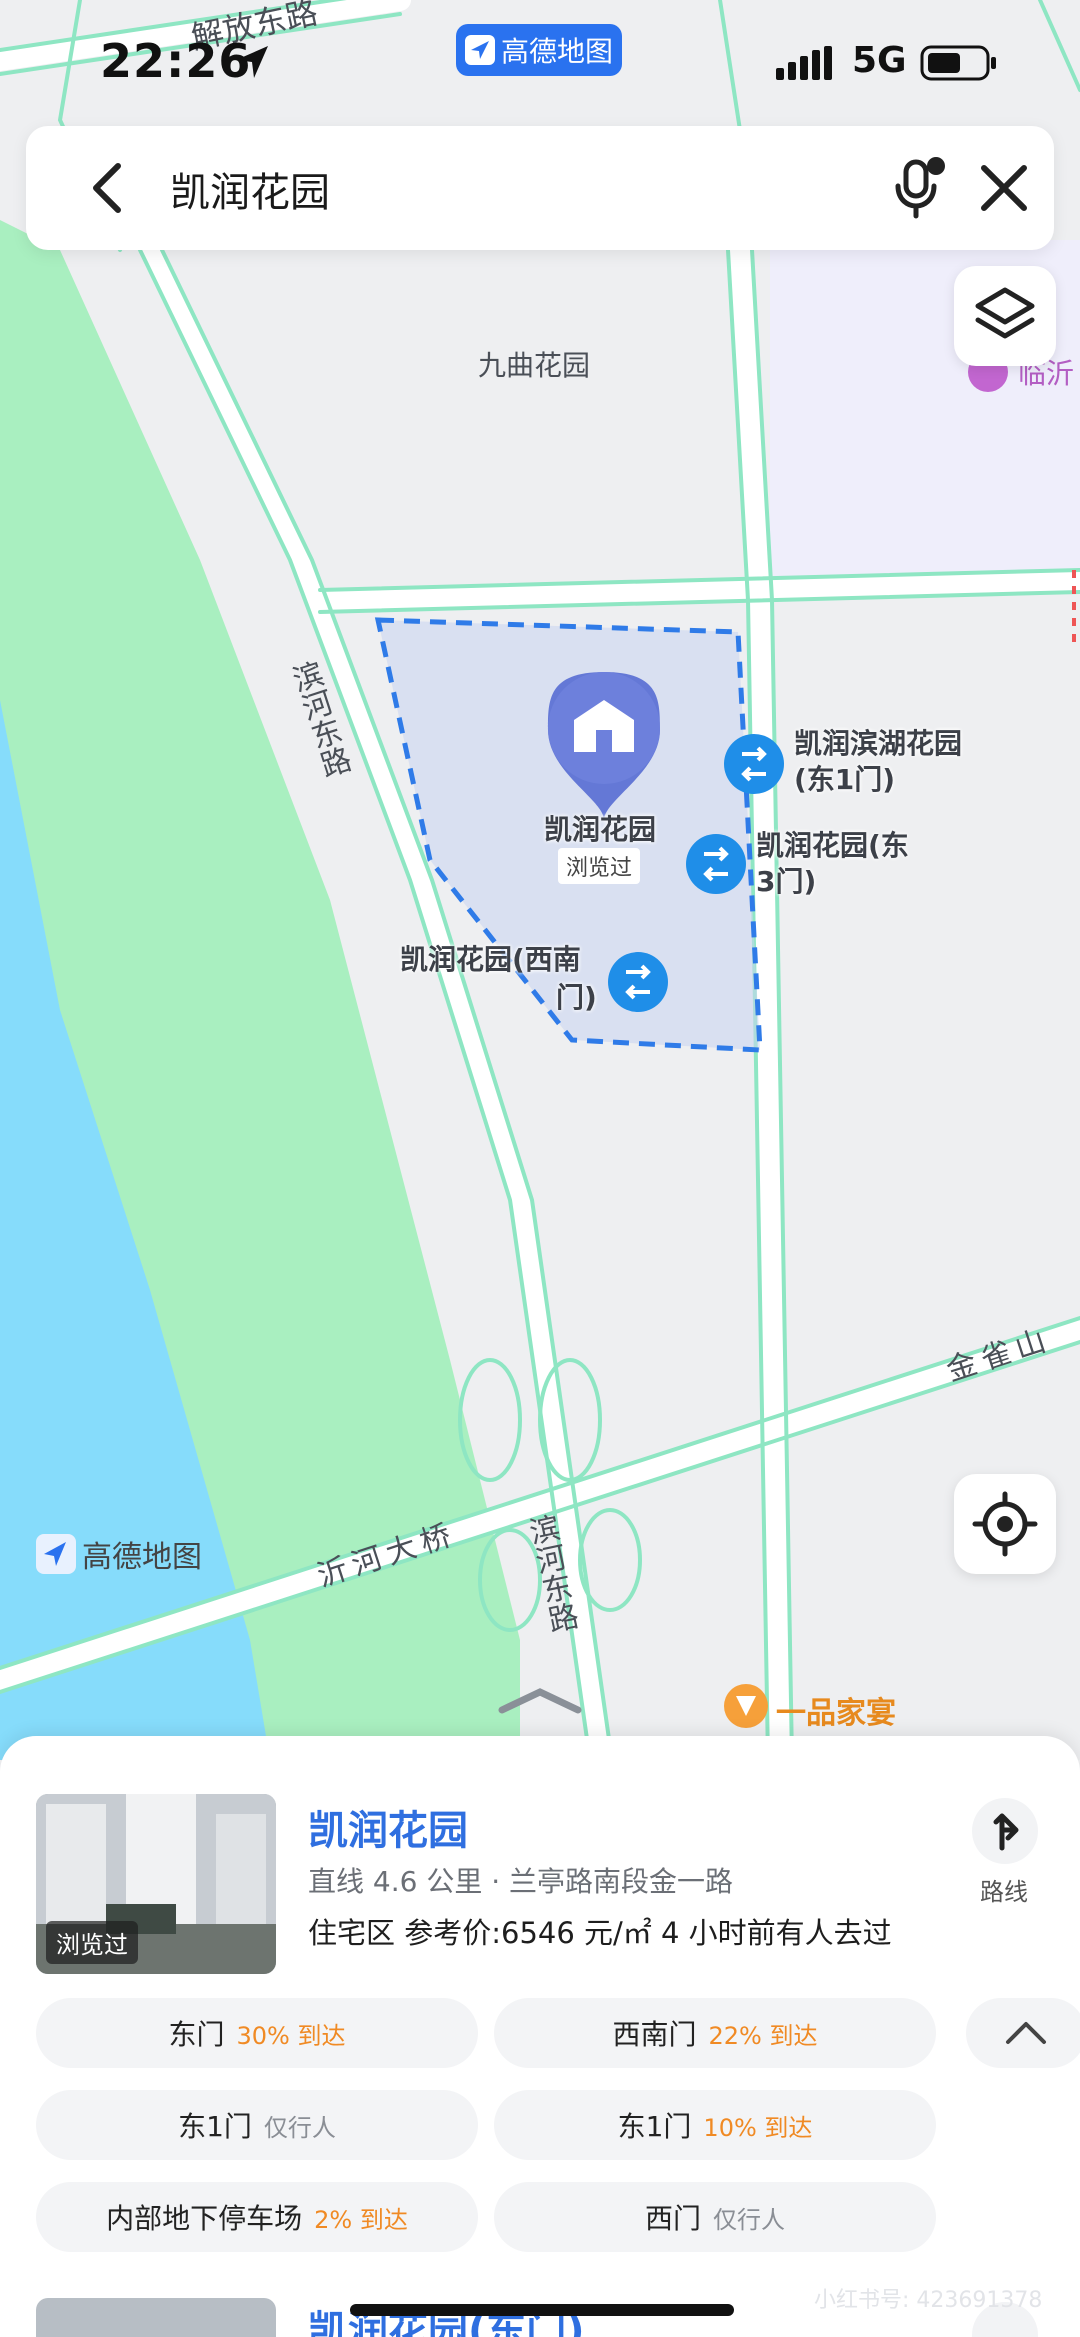 This screenshot has height=2337, width=1080. Describe the element at coordinates (521, 1881) in the screenshot. I see `place-distance-address: 直线 4.6 公里 · 兰亭路南段金一路` at that location.